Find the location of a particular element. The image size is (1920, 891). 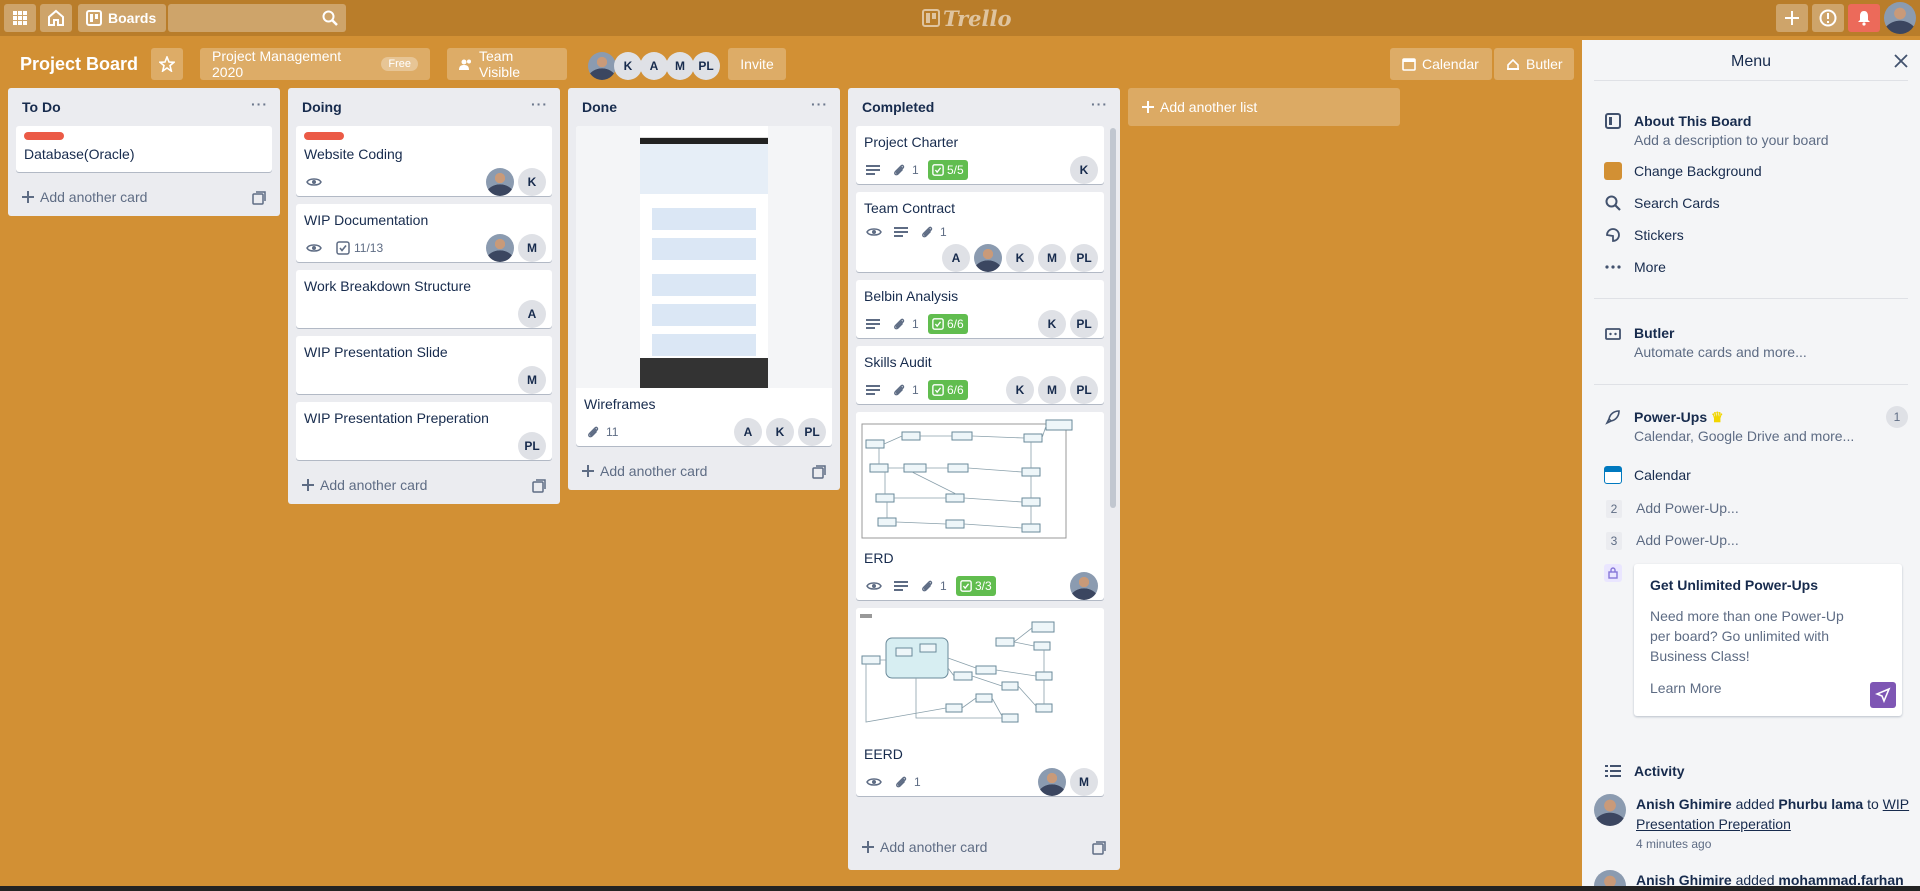

board-title: Project Board is located at coordinates (79, 64).